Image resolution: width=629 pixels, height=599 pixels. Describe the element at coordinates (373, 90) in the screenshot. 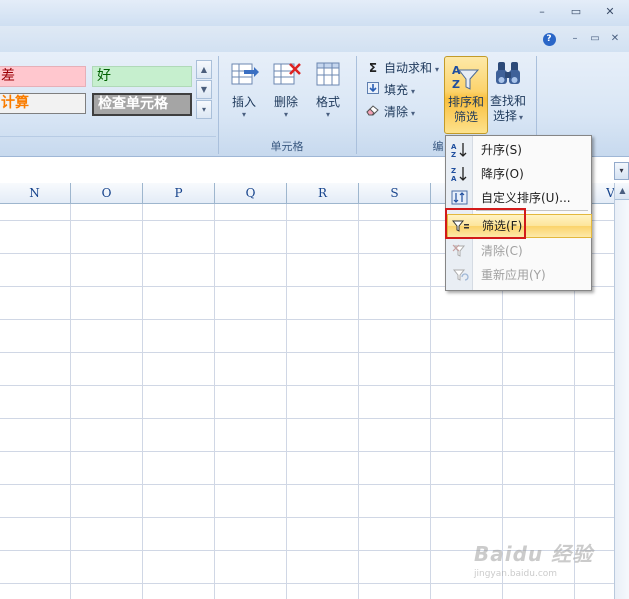

I see `fill-down-icon` at that location.